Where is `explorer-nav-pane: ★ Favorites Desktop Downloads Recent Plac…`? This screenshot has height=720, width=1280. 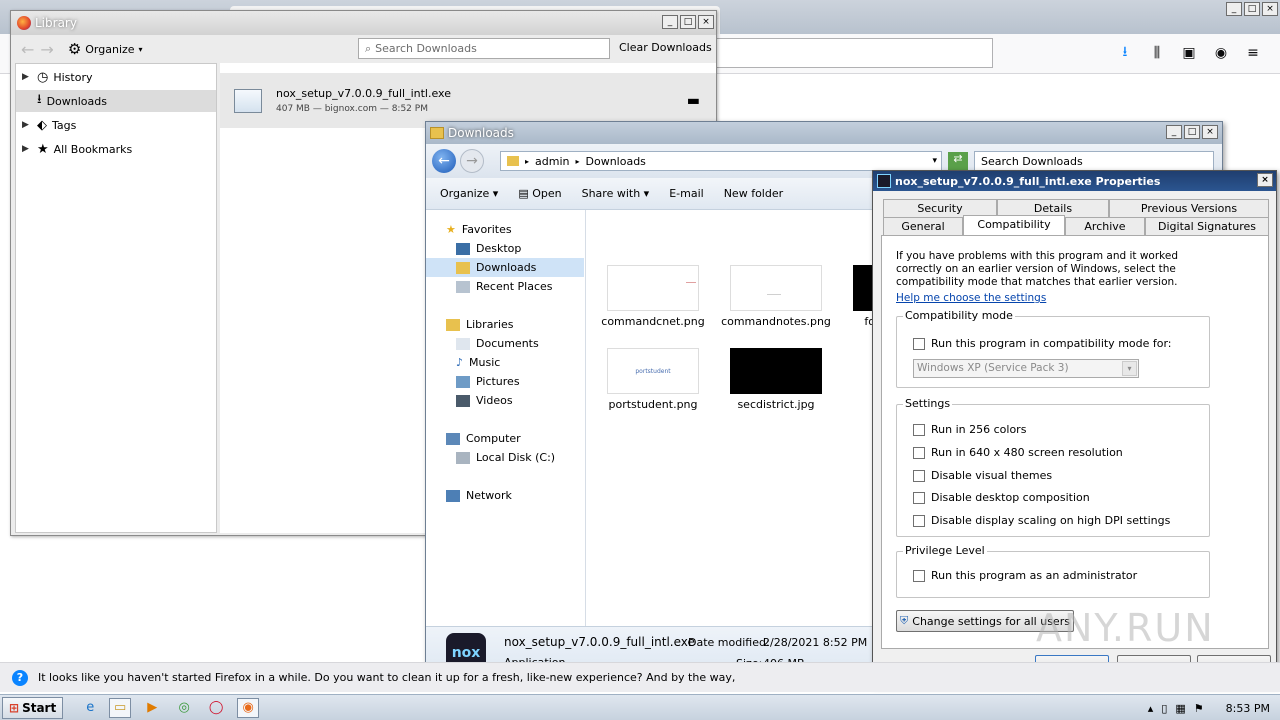 explorer-nav-pane: ★ Favorites Desktop Downloads Recent Plac… is located at coordinates (506, 418).